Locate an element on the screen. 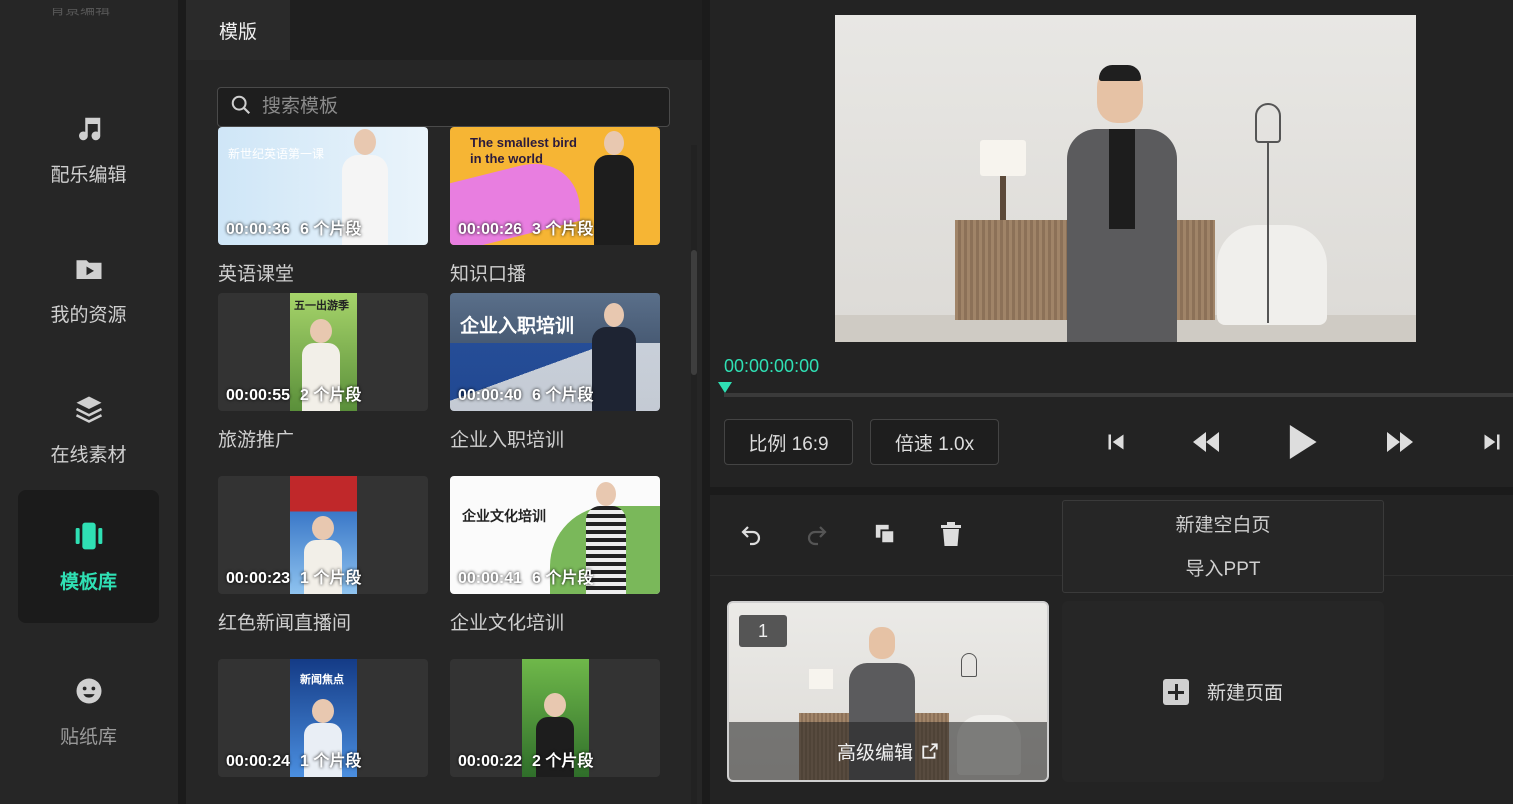  search-icon is located at coordinates (241, 107).